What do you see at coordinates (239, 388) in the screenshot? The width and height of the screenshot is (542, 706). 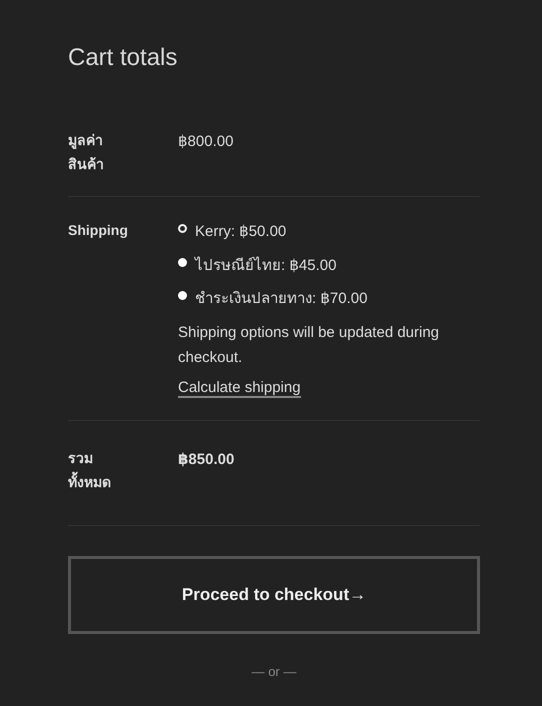 I see `calculate-shipping-link: Calculate shipping` at bounding box center [239, 388].